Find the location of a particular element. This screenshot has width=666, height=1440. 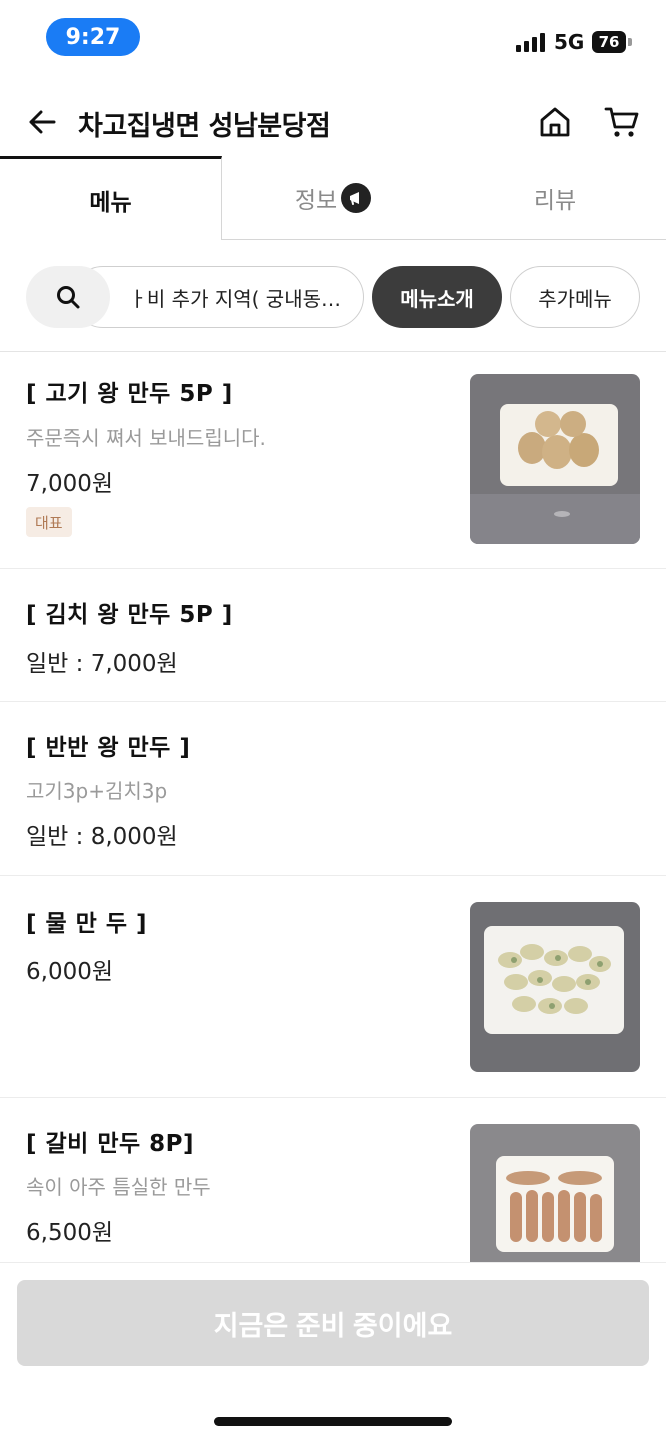

search-icon is located at coordinates (68, 297).